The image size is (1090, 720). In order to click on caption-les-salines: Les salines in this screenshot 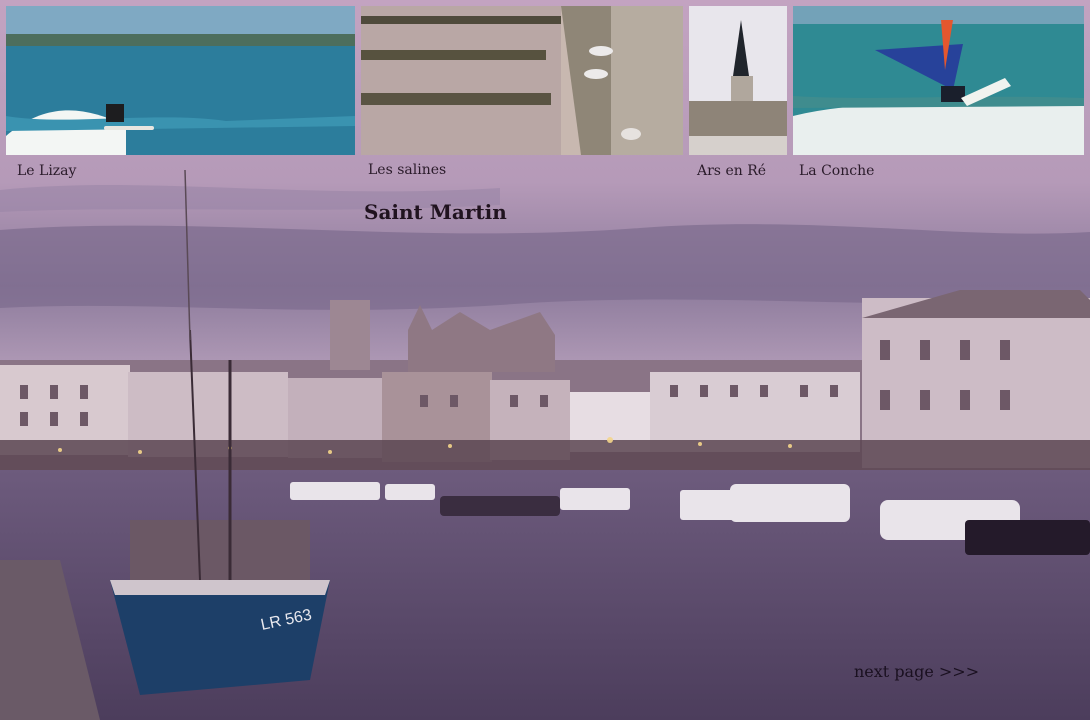, I will do `click(407, 170)`.